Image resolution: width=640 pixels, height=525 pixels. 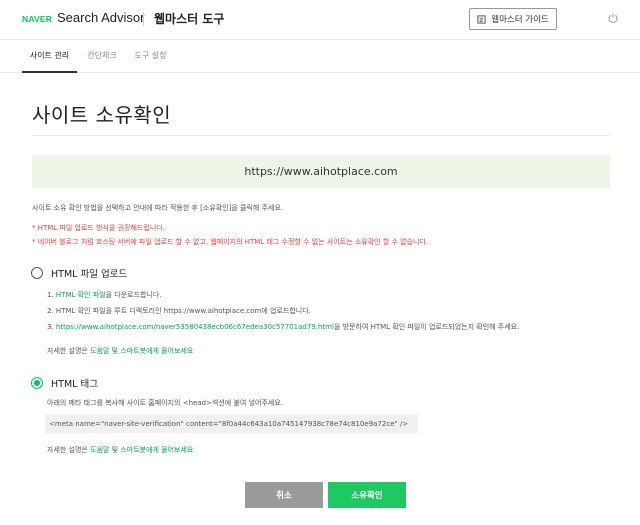 I want to click on nav-tabs: 사이트 관리 간단체크 도구 설정, so click(x=320, y=56).